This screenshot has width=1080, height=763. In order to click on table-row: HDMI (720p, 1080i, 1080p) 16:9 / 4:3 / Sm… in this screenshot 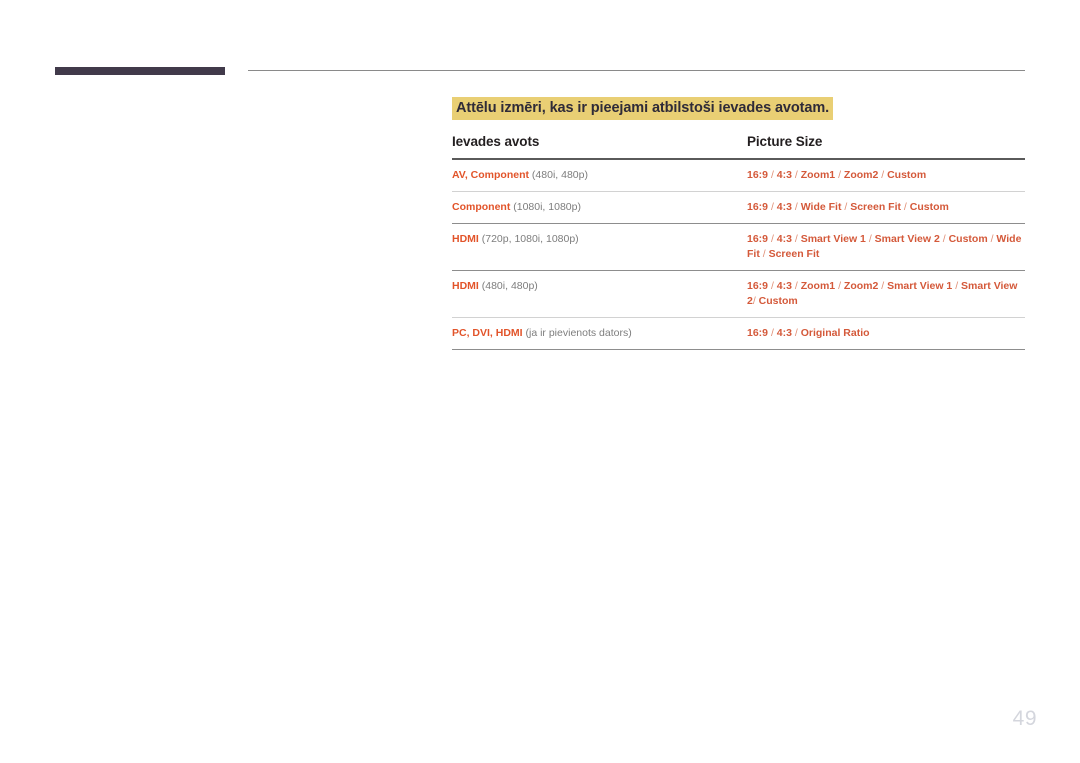, I will do `click(738, 247)`.